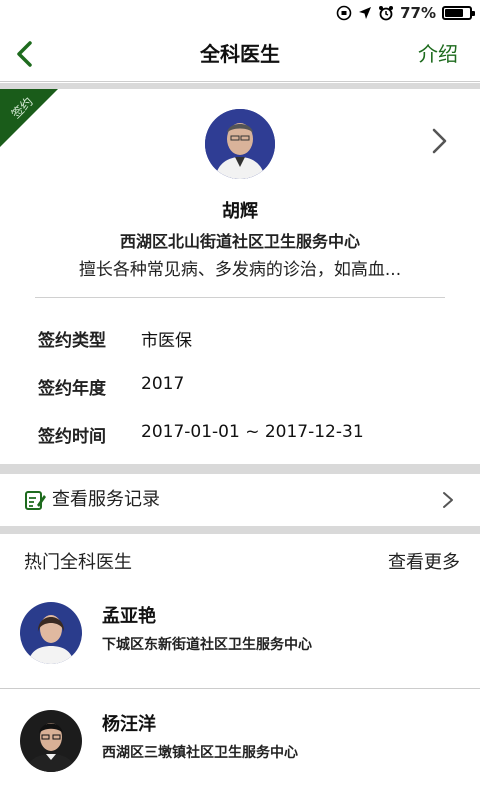 This screenshot has width=480, height=800. Describe the element at coordinates (129, 616) in the screenshot. I see `hot-doctor-name: 孟亚艳` at that location.